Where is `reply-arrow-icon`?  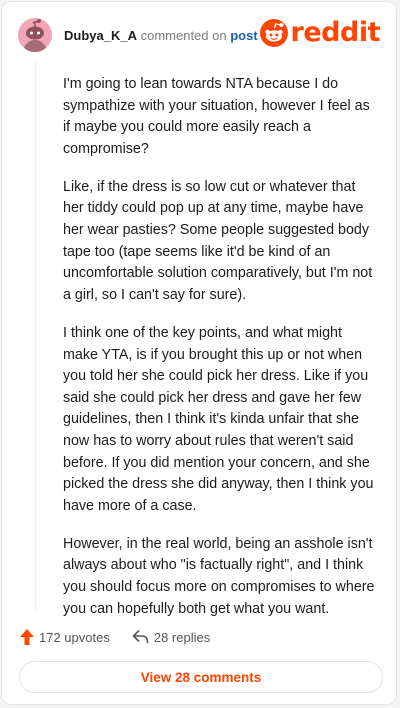 reply-arrow-icon is located at coordinates (140, 637).